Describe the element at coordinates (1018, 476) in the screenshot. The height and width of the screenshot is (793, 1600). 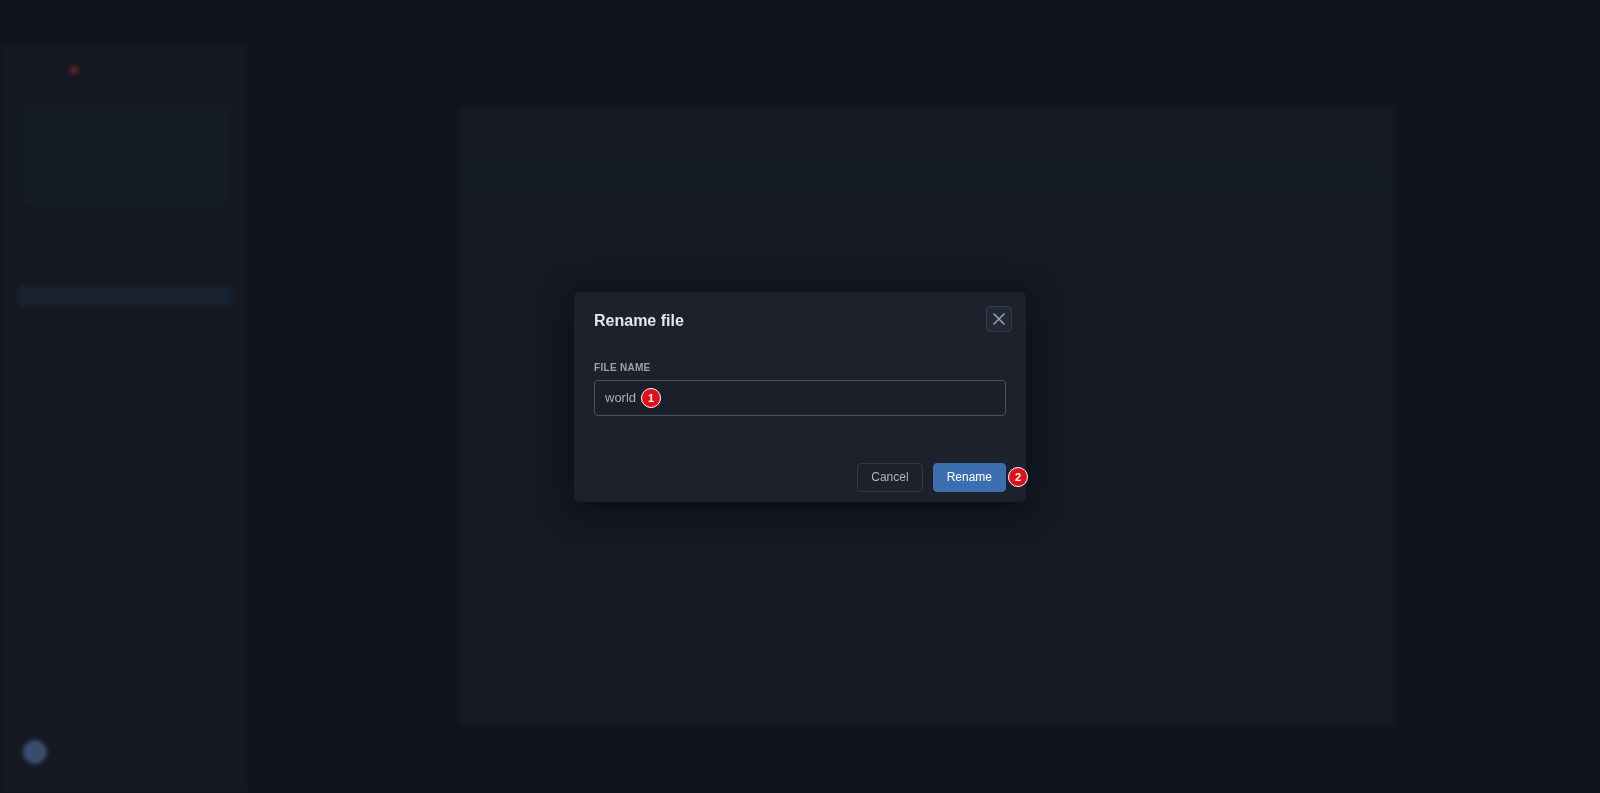
I see `step-marker: 2` at that location.